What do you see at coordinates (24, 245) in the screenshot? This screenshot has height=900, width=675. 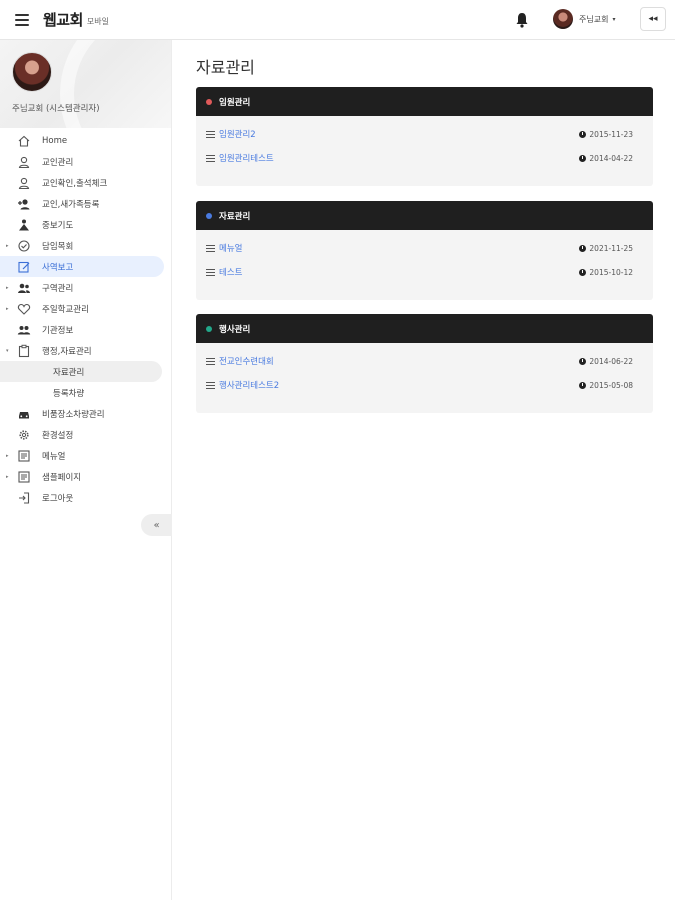 I see `check-circle-icon` at bounding box center [24, 245].